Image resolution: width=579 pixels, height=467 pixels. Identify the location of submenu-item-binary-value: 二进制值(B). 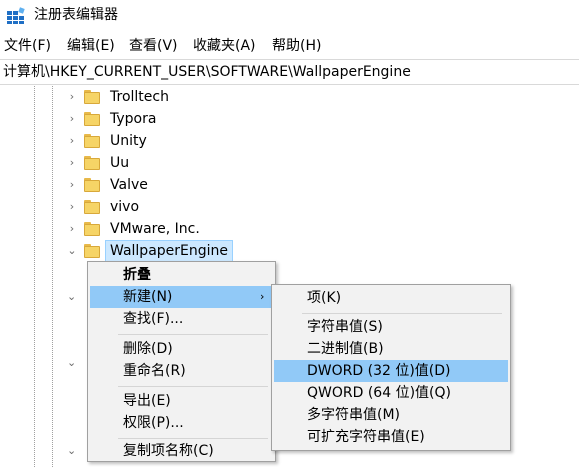
(391, 349).